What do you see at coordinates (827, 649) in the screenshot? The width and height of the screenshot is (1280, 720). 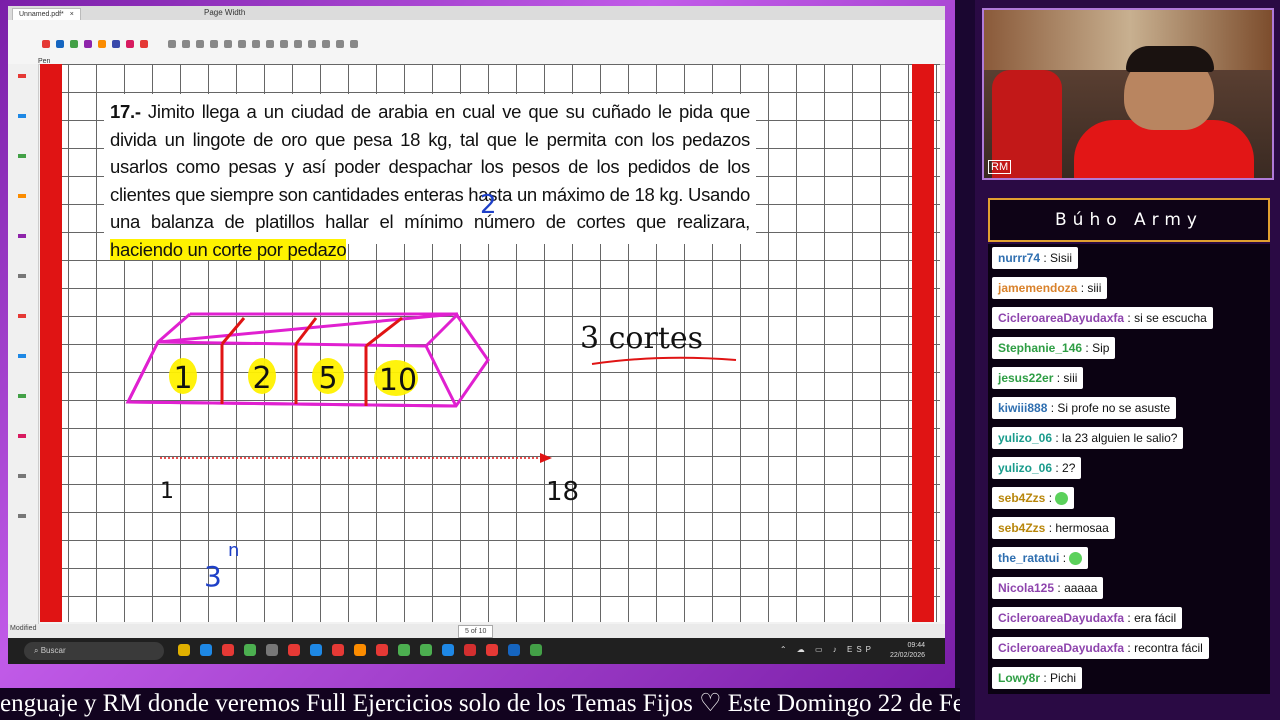 I see `system-tray: ⌃ ☁ ▭ ♪ ESP` at bounding box center [827, 649].